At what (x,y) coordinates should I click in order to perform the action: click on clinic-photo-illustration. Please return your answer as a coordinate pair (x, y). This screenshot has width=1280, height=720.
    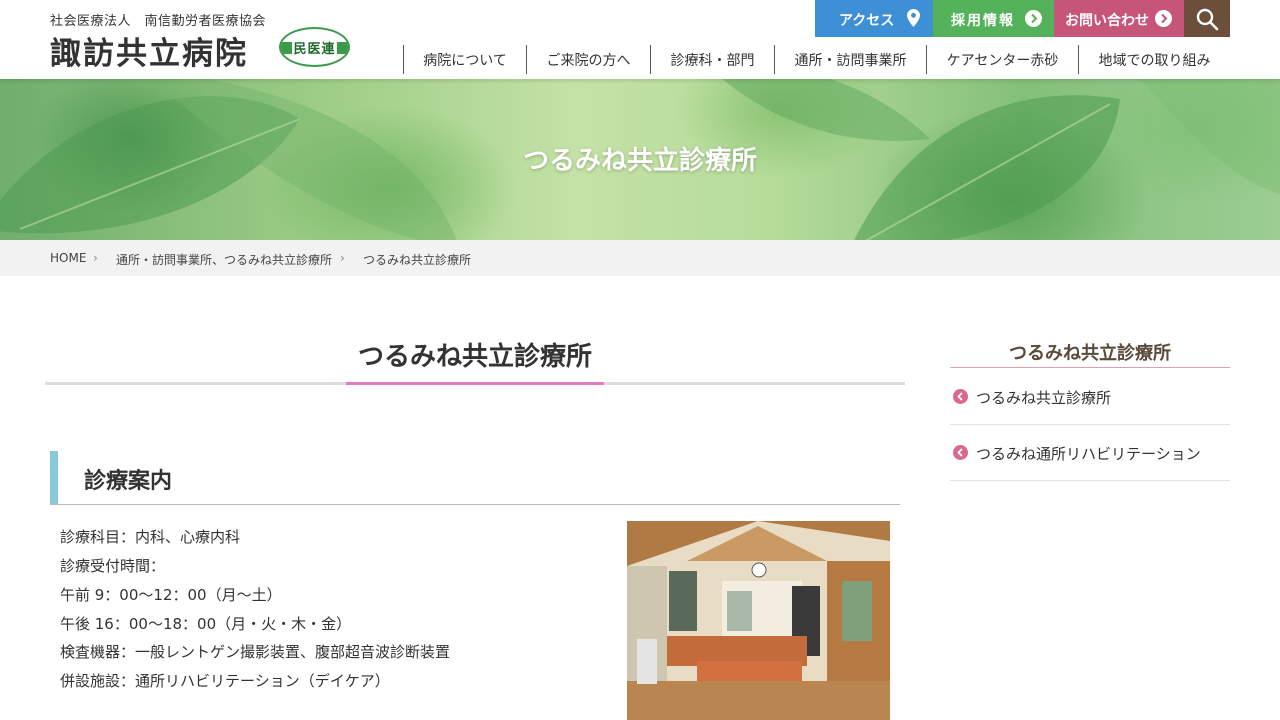
    Looking at the image, I should click on (758, 620).